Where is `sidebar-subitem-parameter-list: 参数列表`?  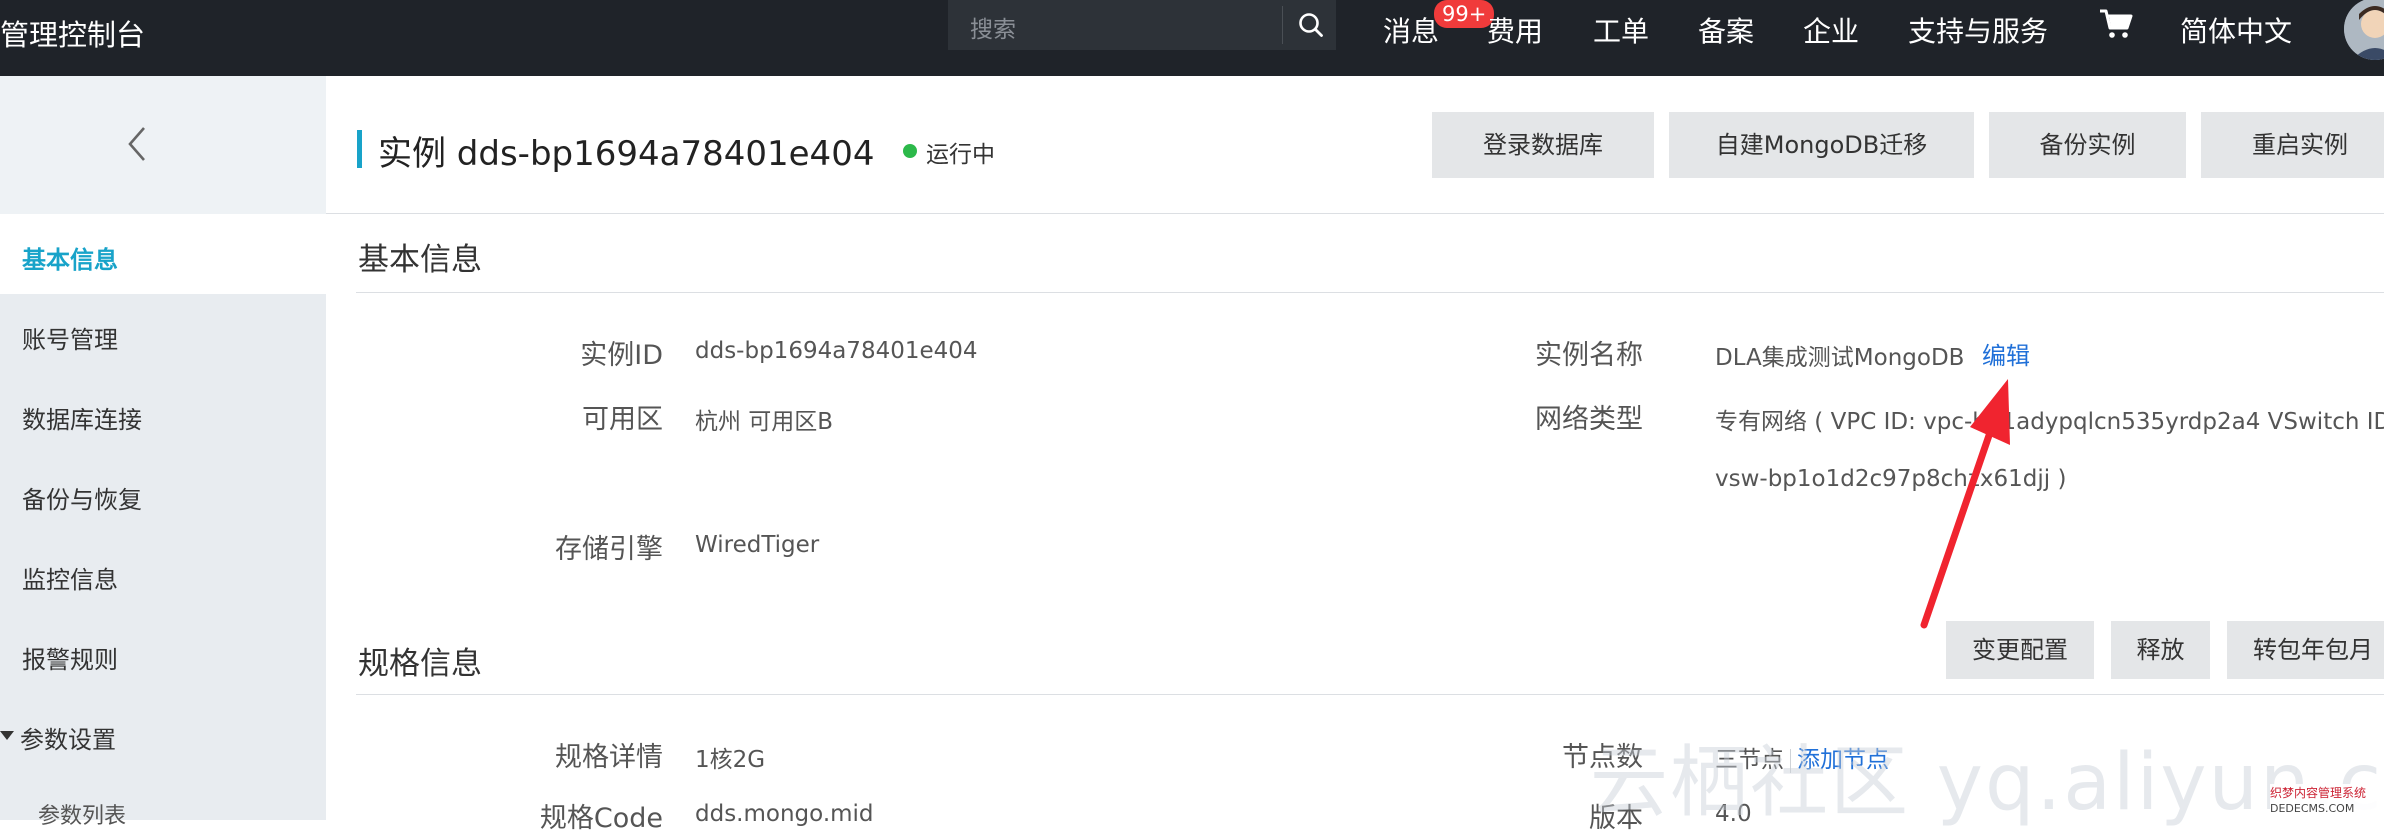
sidebar-subitem-parameter-list: 参数列表 is located at coordinates (82, 814).